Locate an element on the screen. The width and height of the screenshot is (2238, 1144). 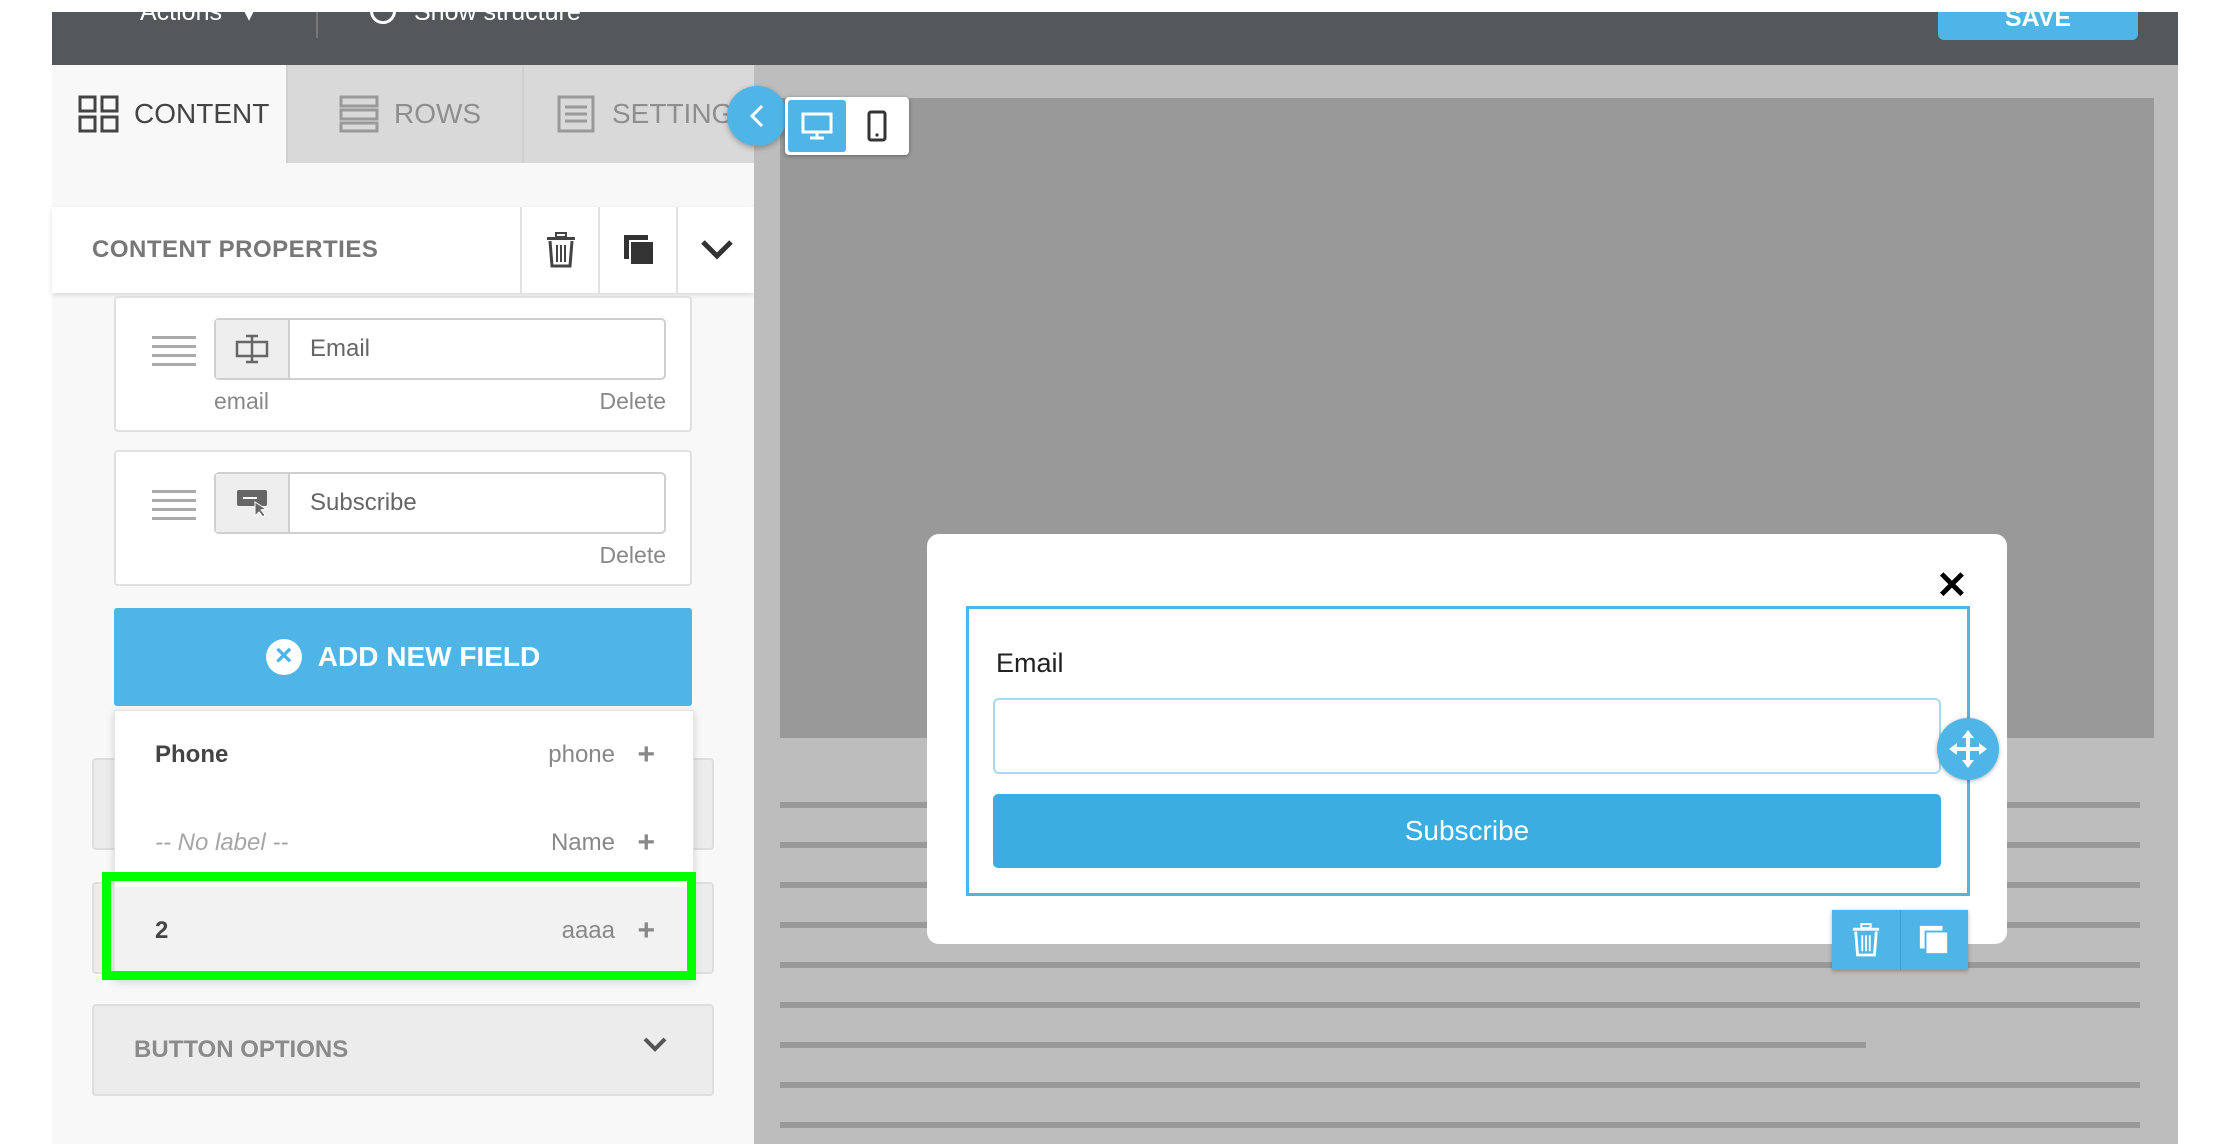
form-field-subscribe: Subscribe Delete is located at coordinates (403, 518).